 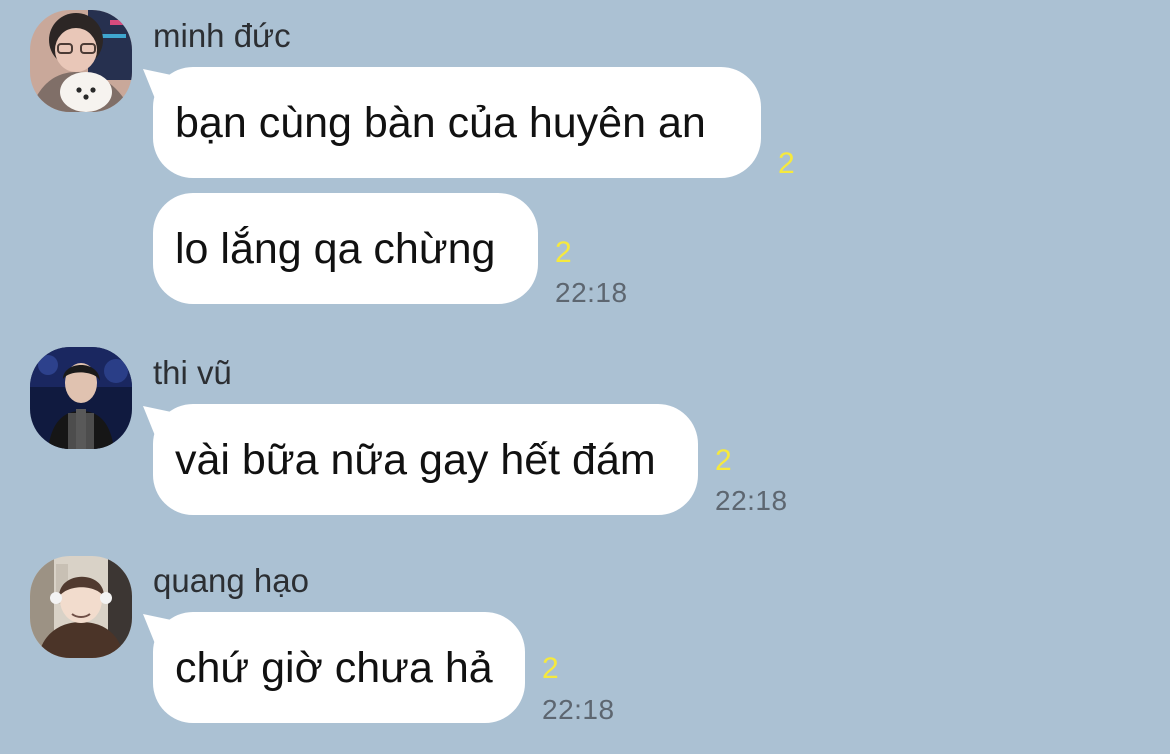 I want to click on message-bubble: bạn cùng bàn của huyên an, so click(x=457, y=122).